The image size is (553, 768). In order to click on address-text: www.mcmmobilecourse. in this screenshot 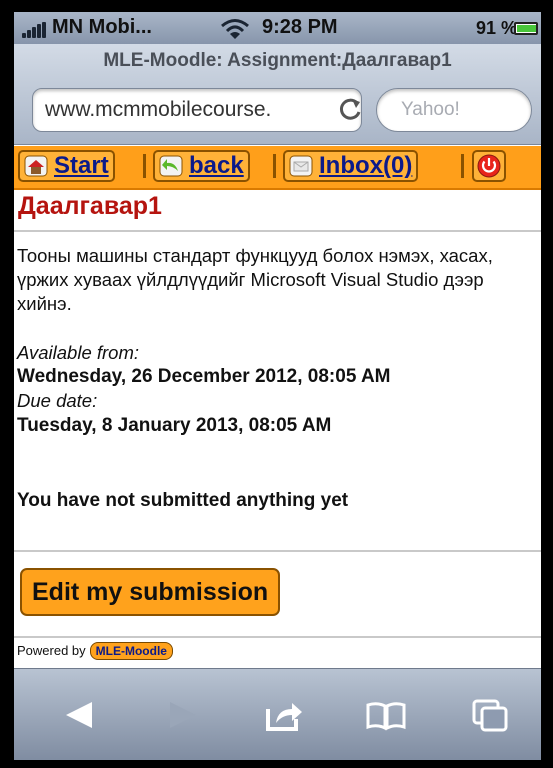, I will do `click(158, 109)`.